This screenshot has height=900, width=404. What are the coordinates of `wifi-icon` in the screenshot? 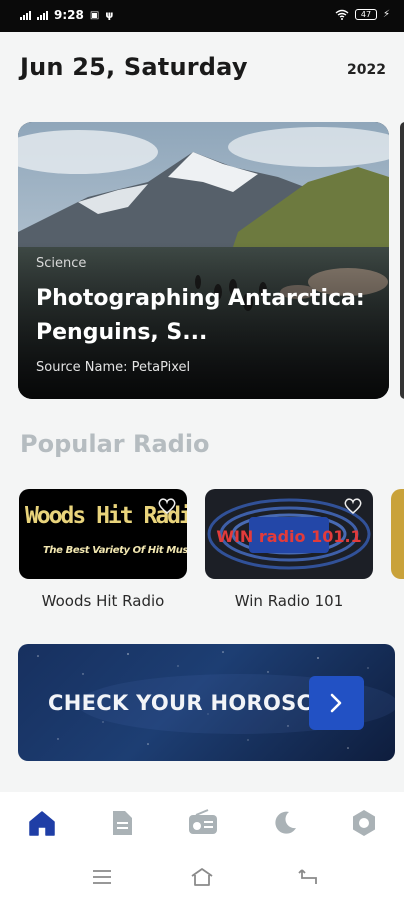 It's located at (342, 14).